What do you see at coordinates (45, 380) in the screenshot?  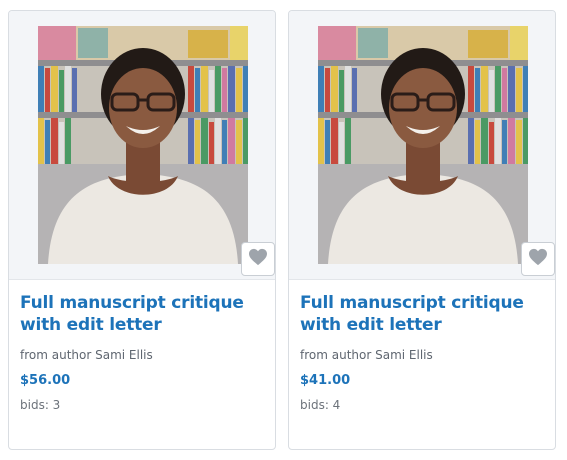 I see `item-price: $56.00` at bounding box center [45, 380].